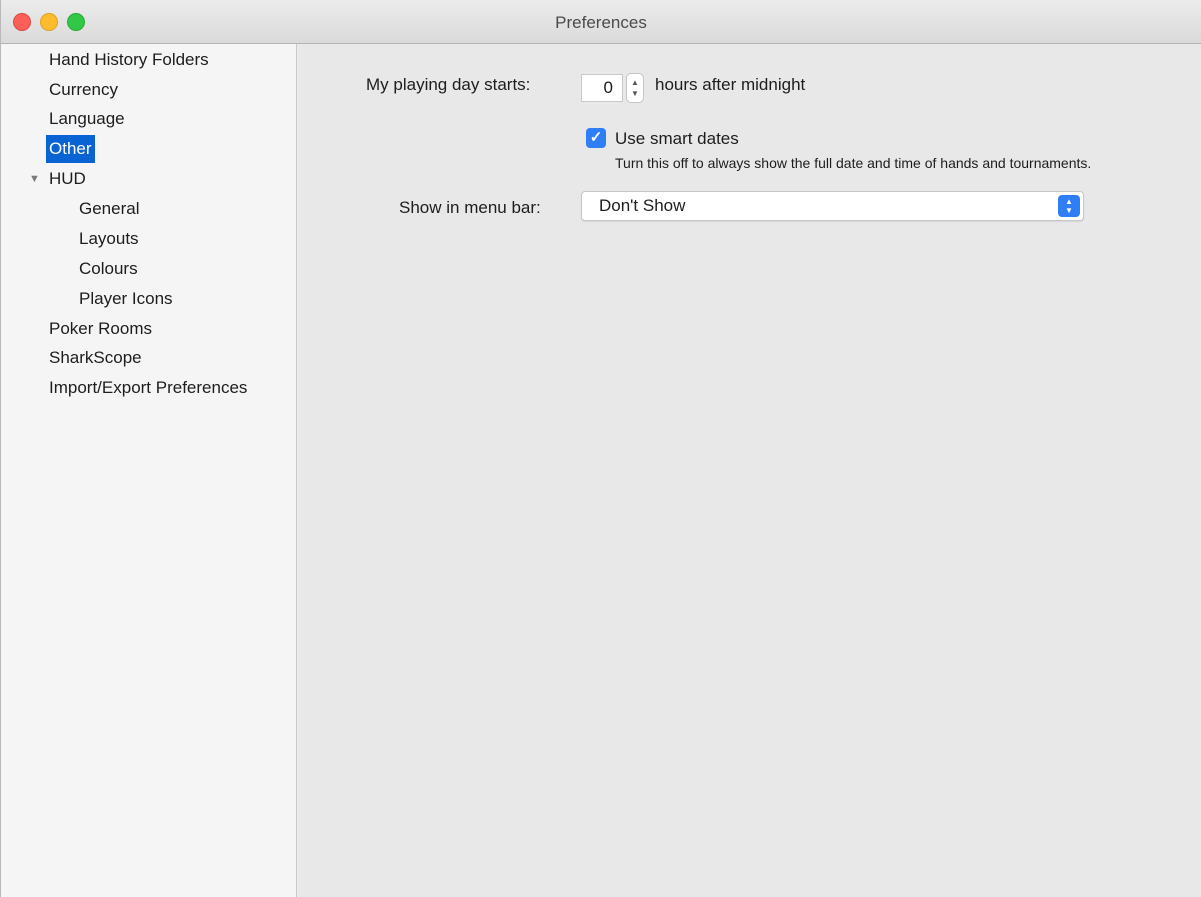 This screenshot has width=1201, height=897. Describe the element at coordinates (602, 88) in the screenshot. I see `playing-day-hours-field: 0` at that location.